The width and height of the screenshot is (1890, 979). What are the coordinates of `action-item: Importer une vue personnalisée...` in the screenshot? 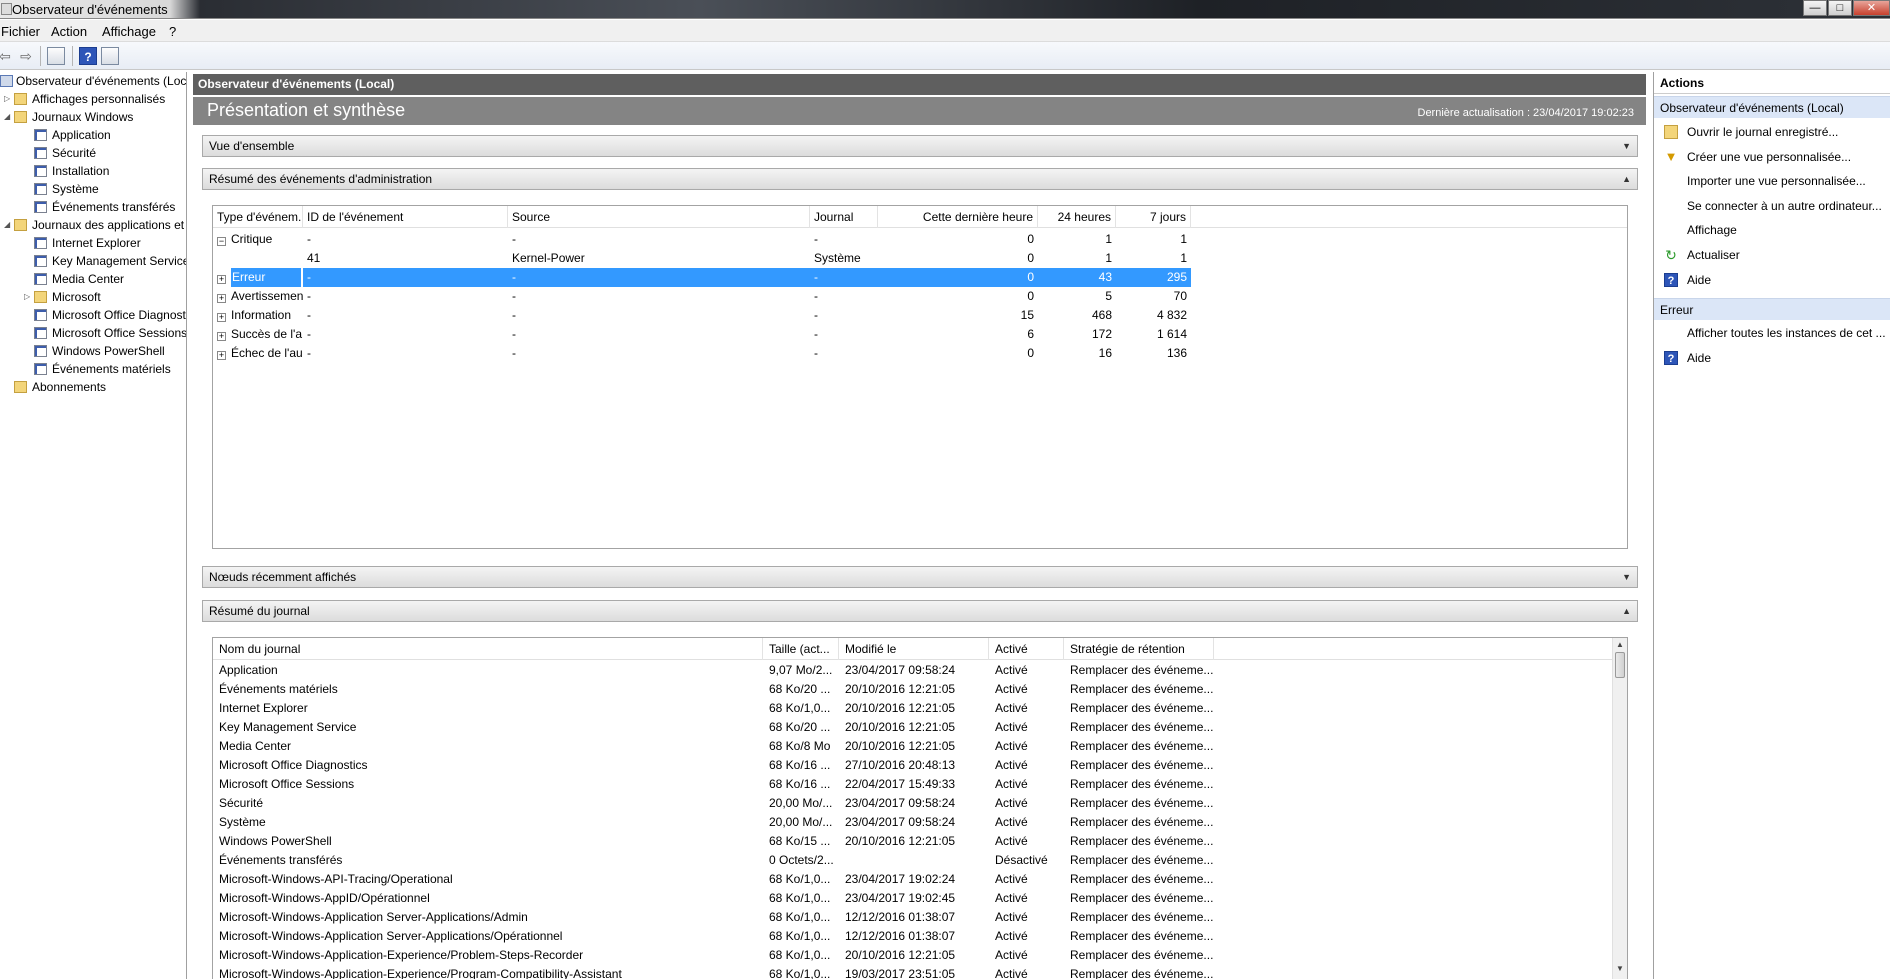 It's located at (1772, 181).